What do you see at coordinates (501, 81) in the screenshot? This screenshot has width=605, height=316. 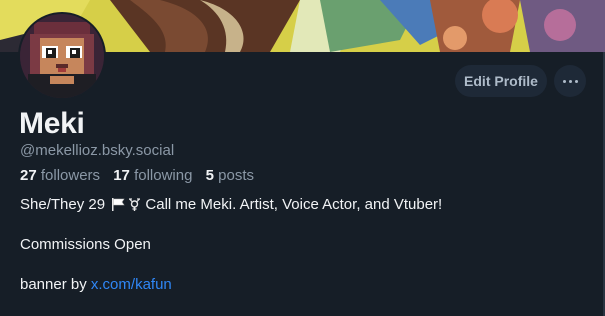 I see `edit-profile-button: Edit Profile` at bounding box center [501, 81].